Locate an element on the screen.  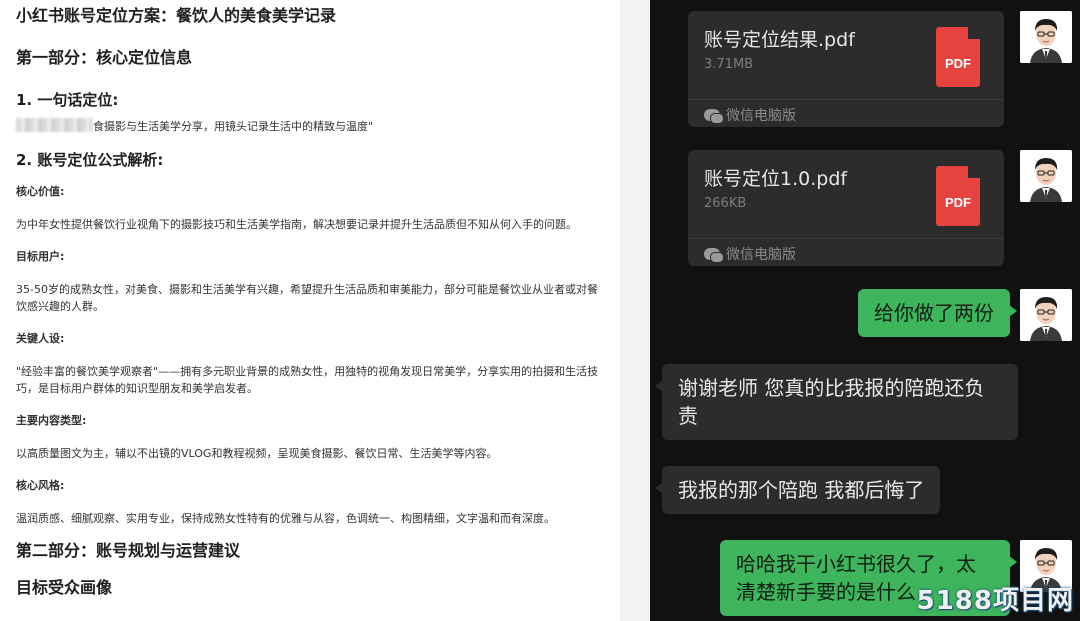
field-label-content: 主要内容类型: is located at coordinates (51, 420).